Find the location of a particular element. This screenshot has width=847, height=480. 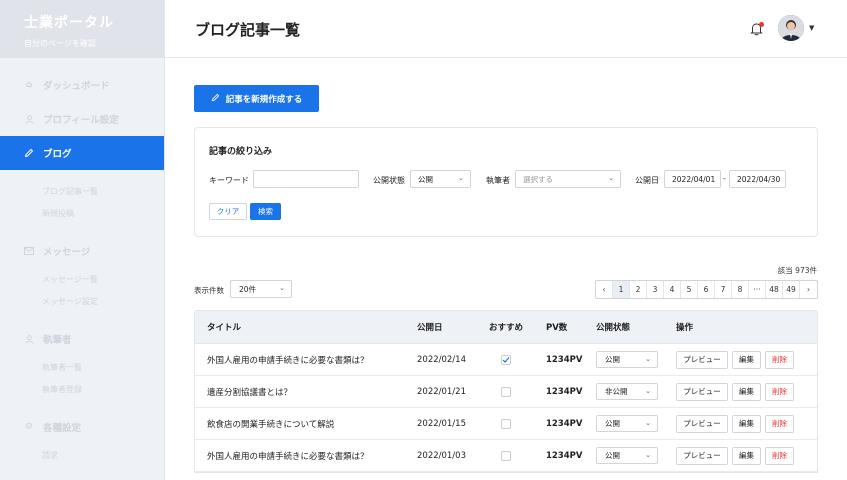

brand: 士業ポータル 自分のページを確認 is located at coordinates (82, 29).